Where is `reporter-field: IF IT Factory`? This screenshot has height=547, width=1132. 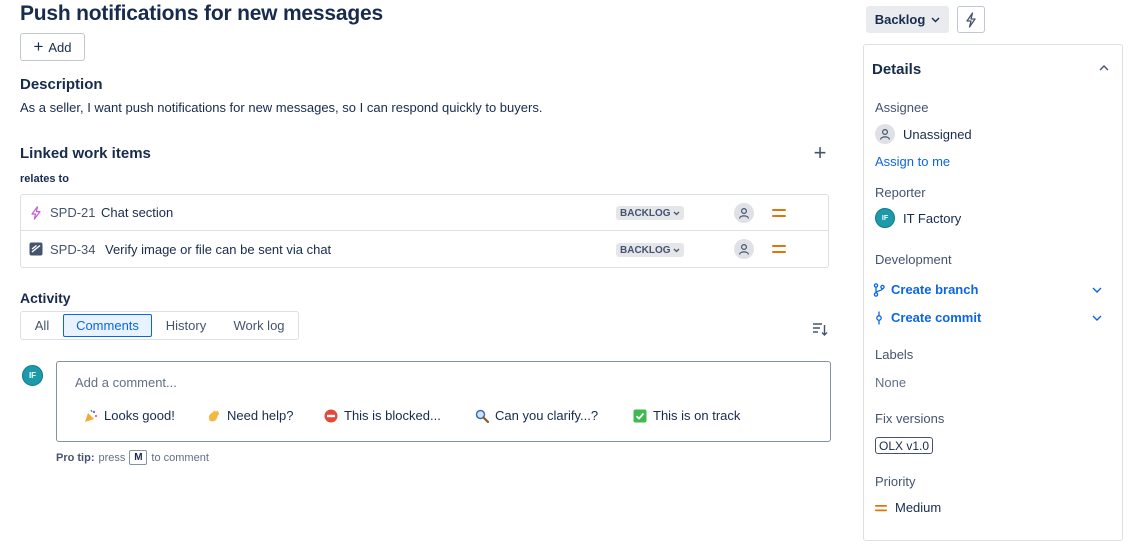 reporter-field: IF IT Factory is located at coordinates (918, 218).